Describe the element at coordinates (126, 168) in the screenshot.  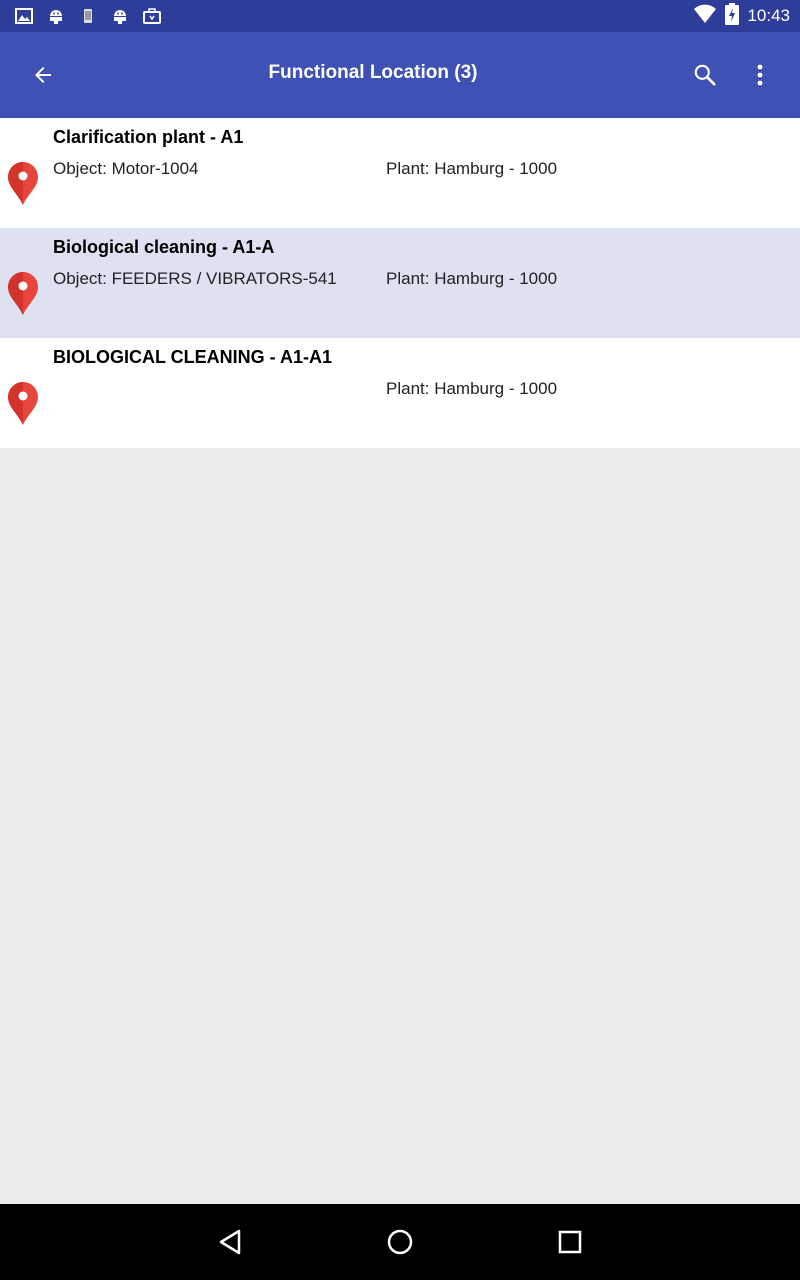
I see `item-object: Object: Motor-1004` at that location.